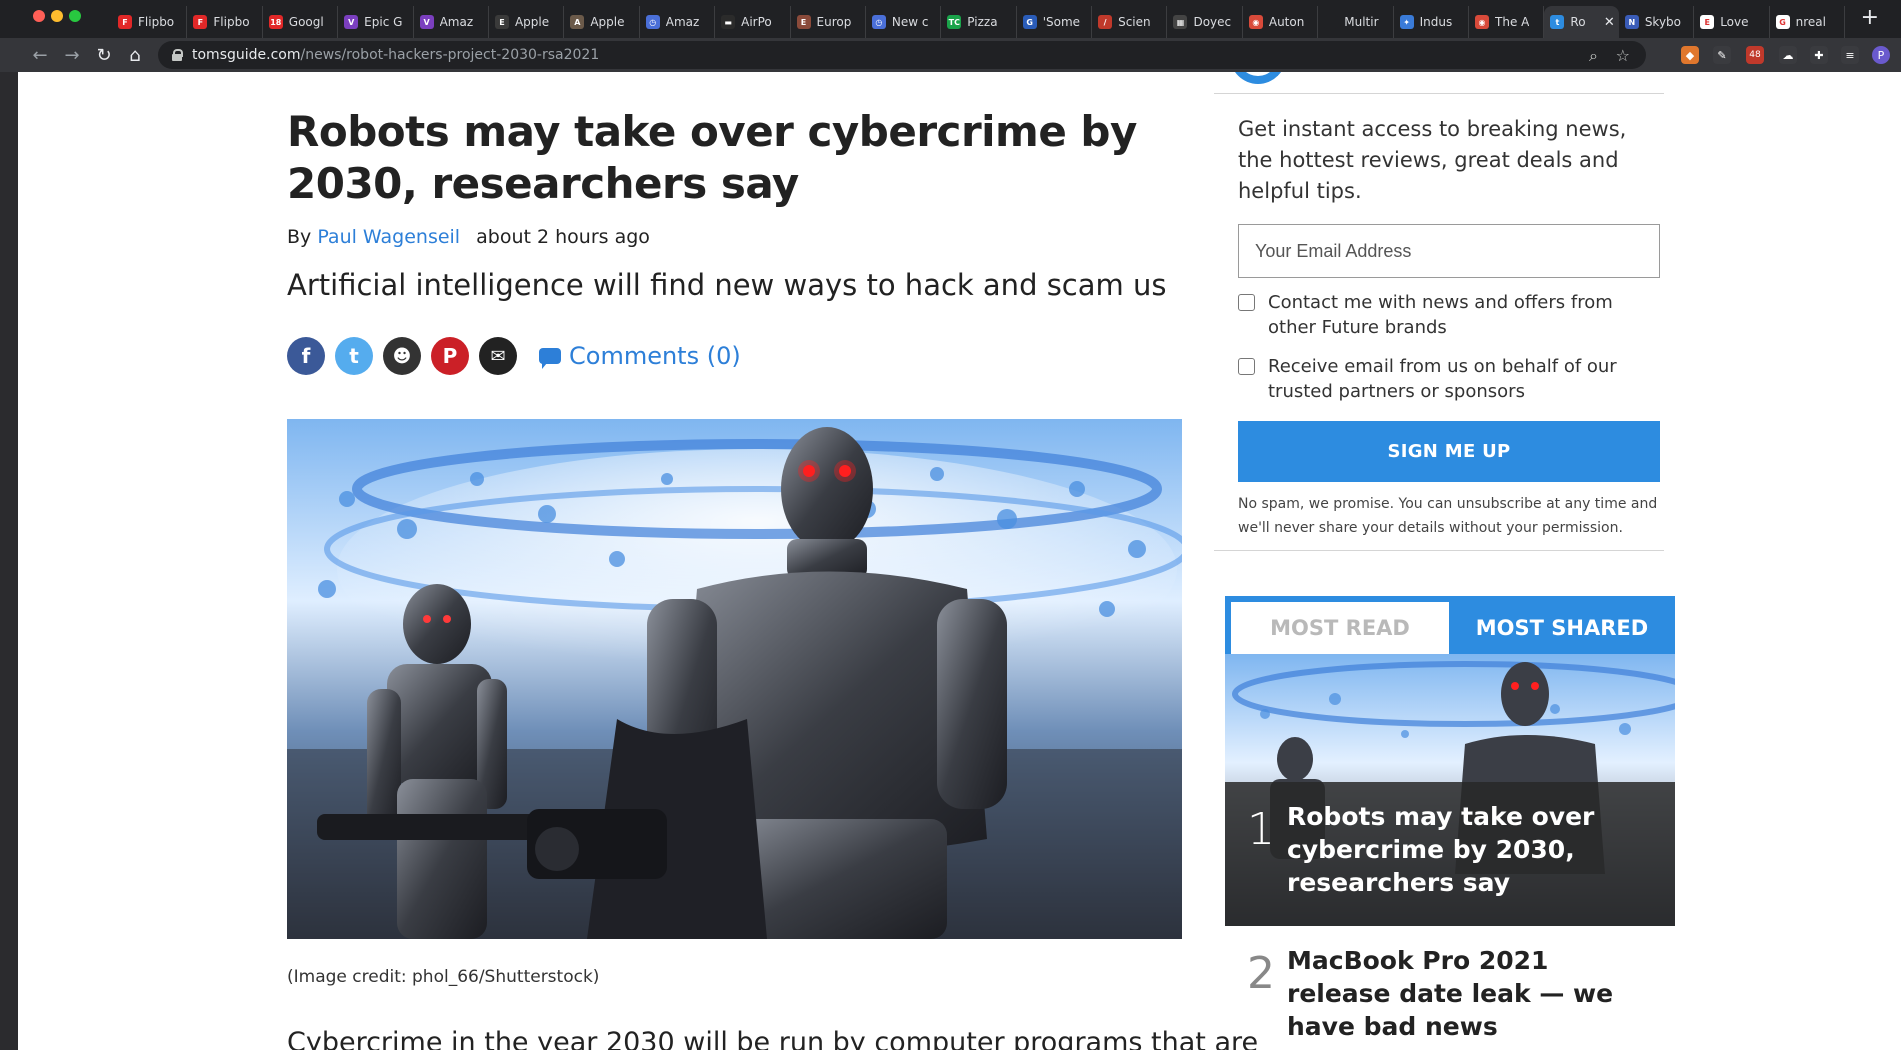 Image resolution: width=1901 pixels, height=1050 pixels. What do you see at coordinates (954, 22) in the screenshot?
I see `tab-favicon-icon: TC` at bounding box center [954, 22].